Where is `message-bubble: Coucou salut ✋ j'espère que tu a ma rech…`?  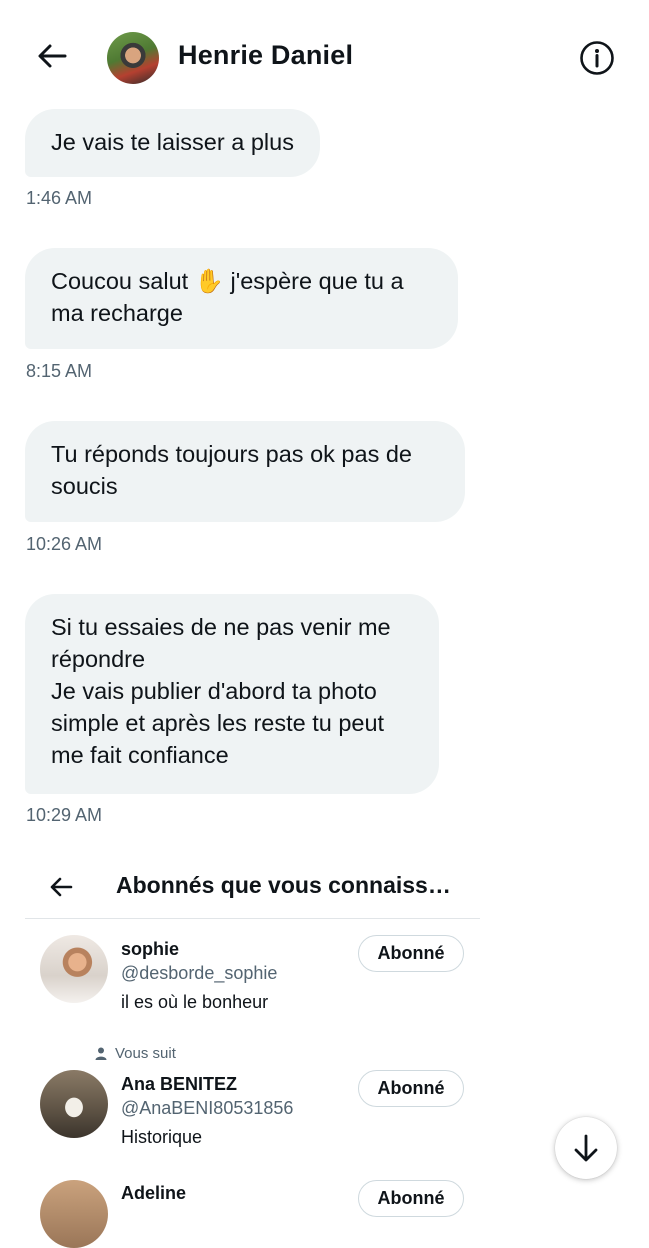
message-bubble: Coucou salut ✋ j'espère que tu a ma rech… is located at coordinates (241, 298).